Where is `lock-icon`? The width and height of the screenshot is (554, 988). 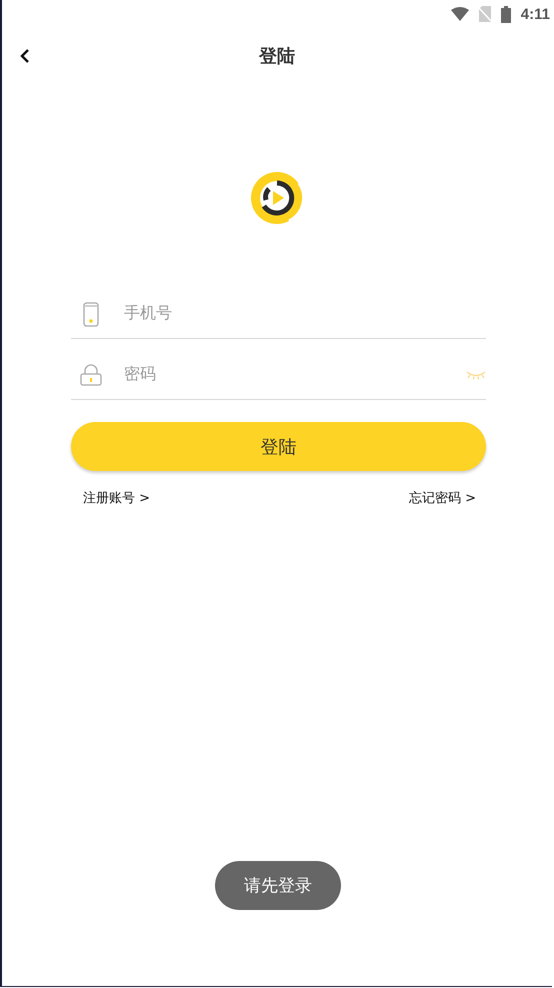 lock-icon is located at coordinates (91, 375).